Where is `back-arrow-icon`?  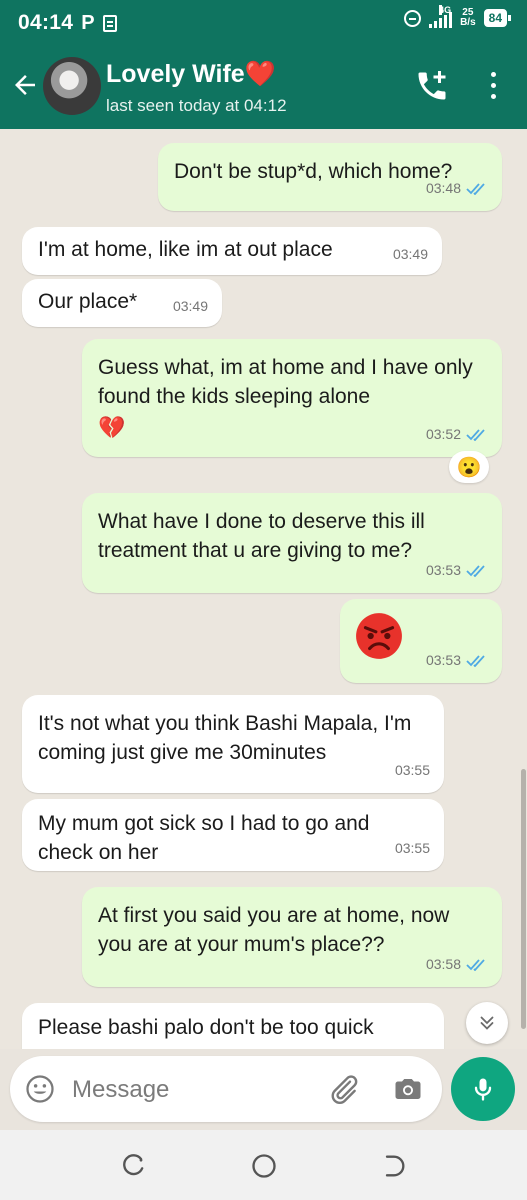 back-arrow-icon is located at coordinates (25, 85).